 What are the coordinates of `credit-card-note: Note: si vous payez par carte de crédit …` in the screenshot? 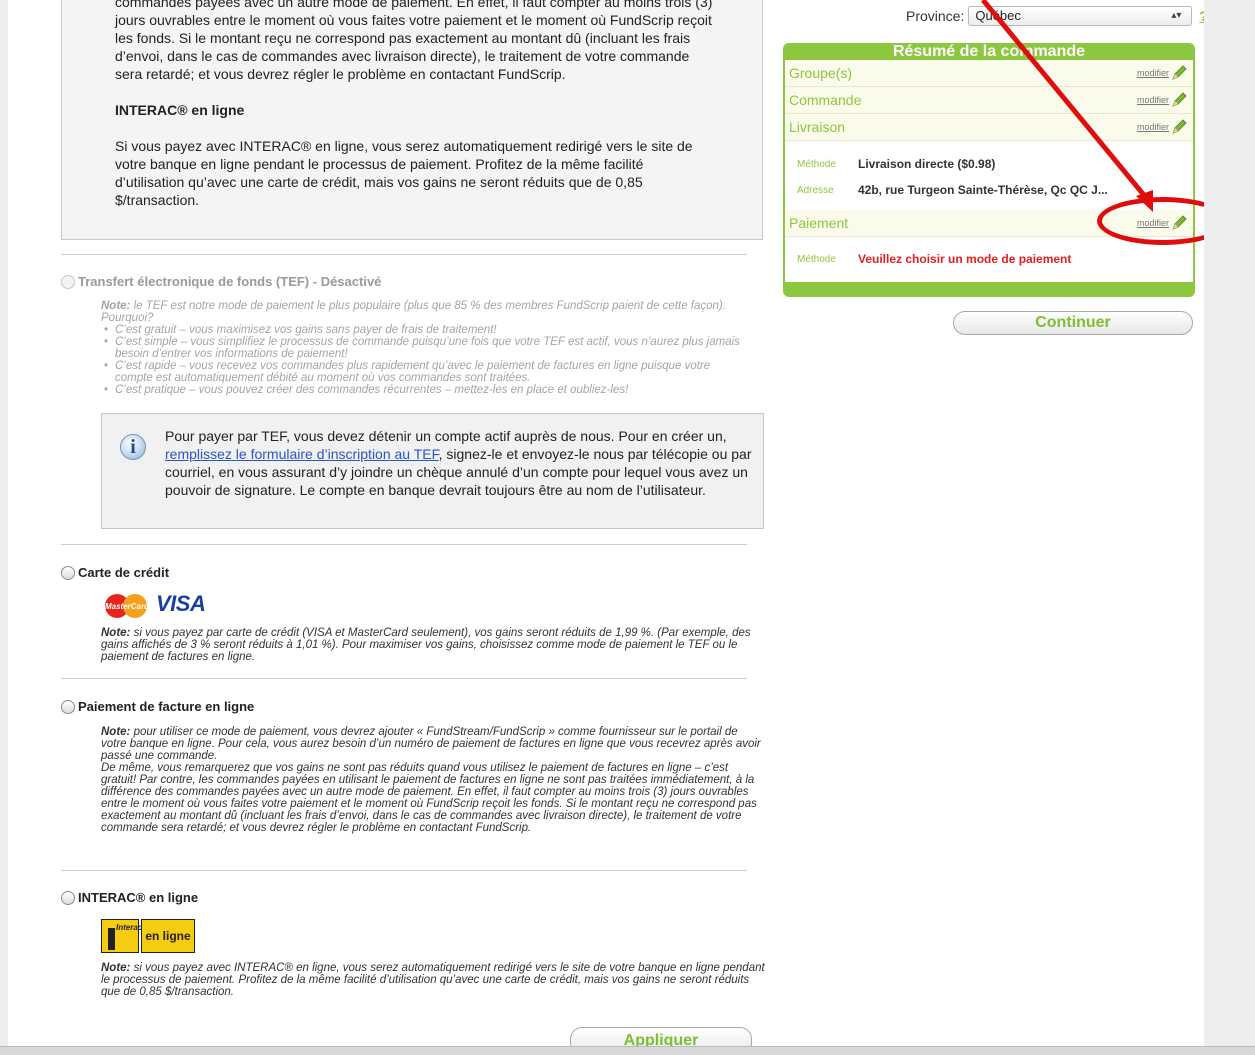 It's located at (431, 645).